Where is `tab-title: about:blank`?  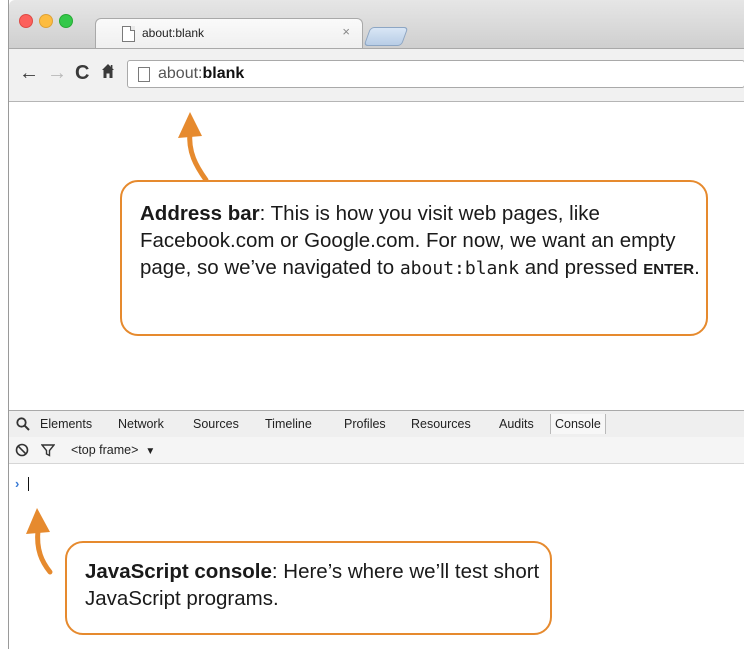
tab-title: about:blank is located at coordinates (173, 33).